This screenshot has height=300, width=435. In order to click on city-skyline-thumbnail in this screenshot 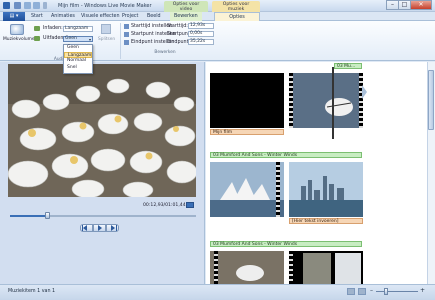, I will do `click(326, 189)`.